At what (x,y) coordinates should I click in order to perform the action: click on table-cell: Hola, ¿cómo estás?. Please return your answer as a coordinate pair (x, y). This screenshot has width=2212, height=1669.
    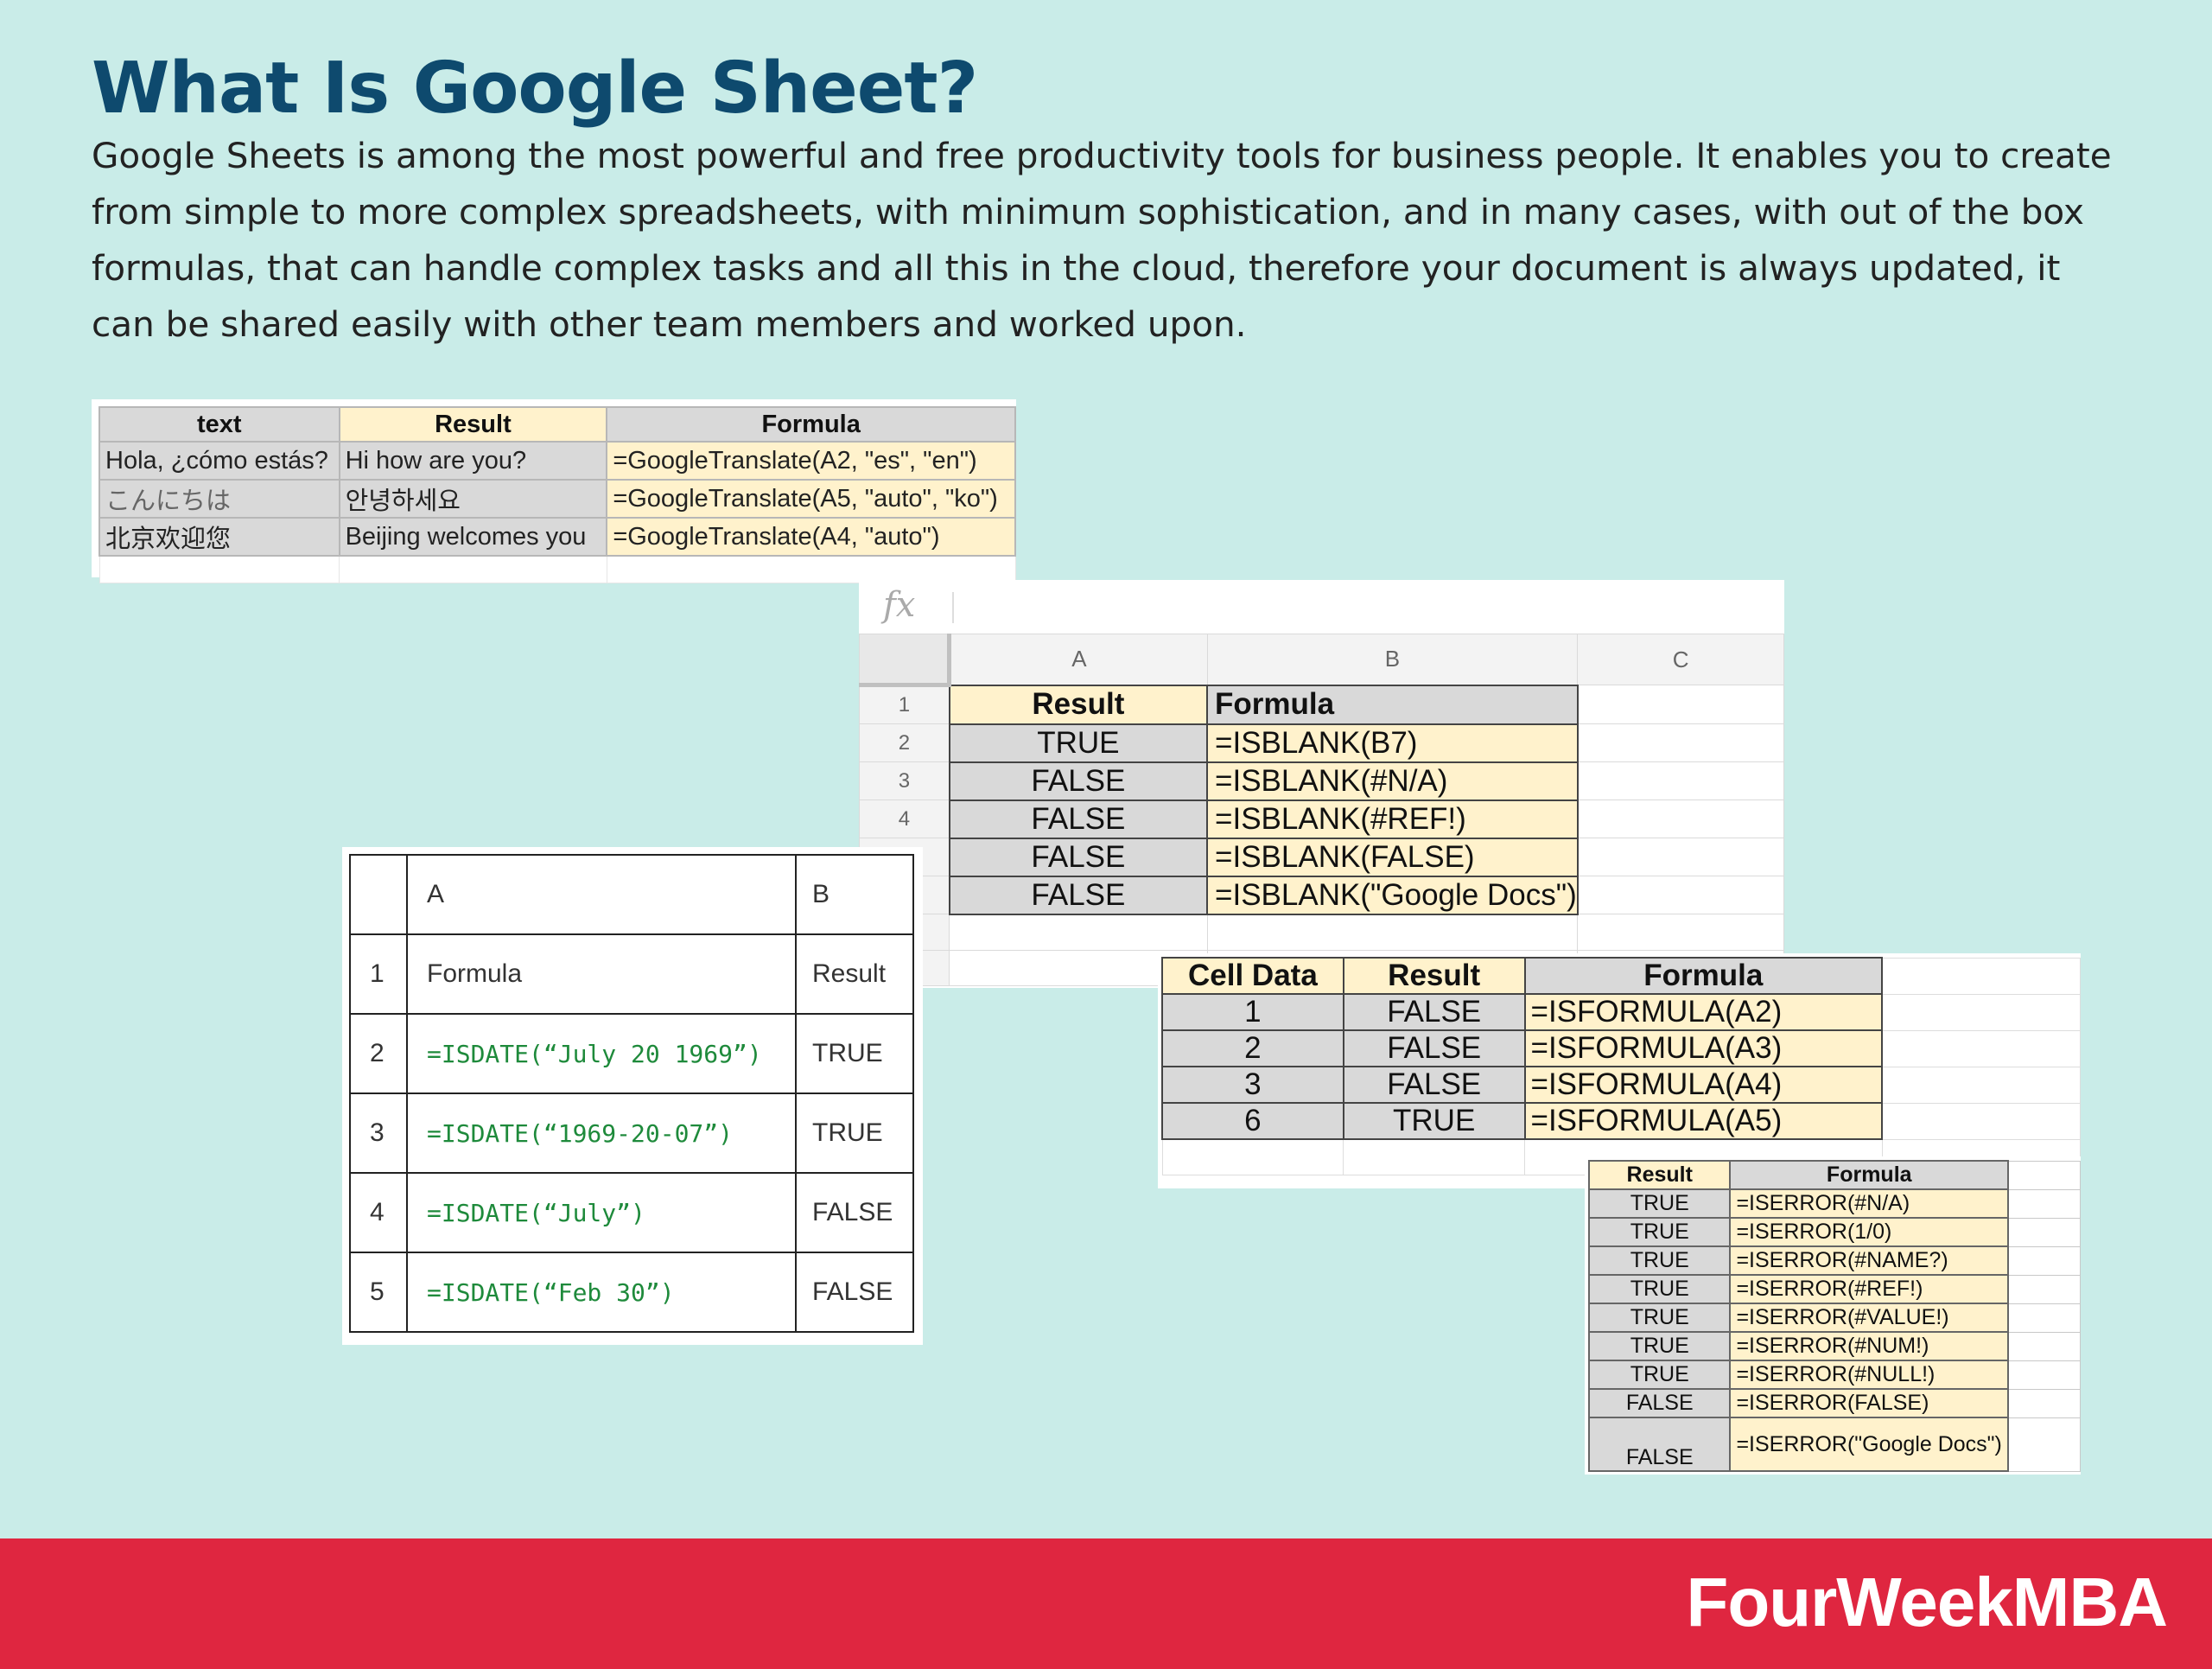
    Looking at the image, I should click on (219, 461).